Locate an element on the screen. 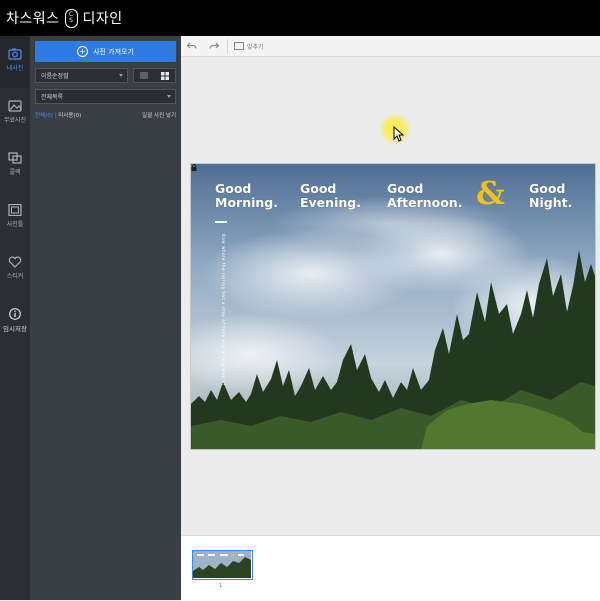 The width and height of the screenshot is (600, 601). grid-view-button is located at coordinates (165, 75).